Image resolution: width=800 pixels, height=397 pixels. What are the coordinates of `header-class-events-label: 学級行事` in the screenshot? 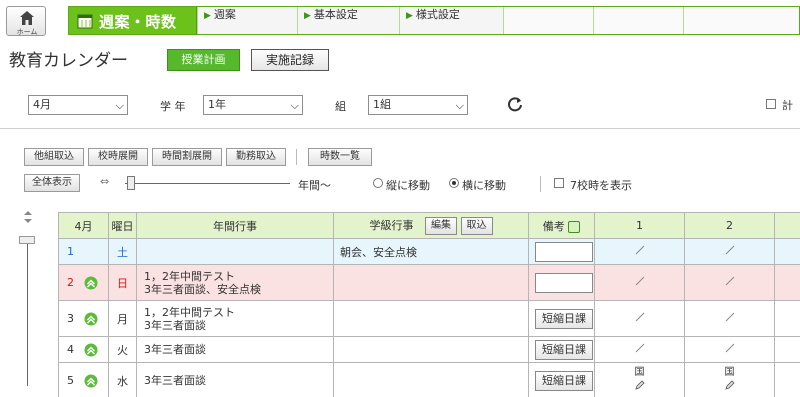 It's located at (391, 225).